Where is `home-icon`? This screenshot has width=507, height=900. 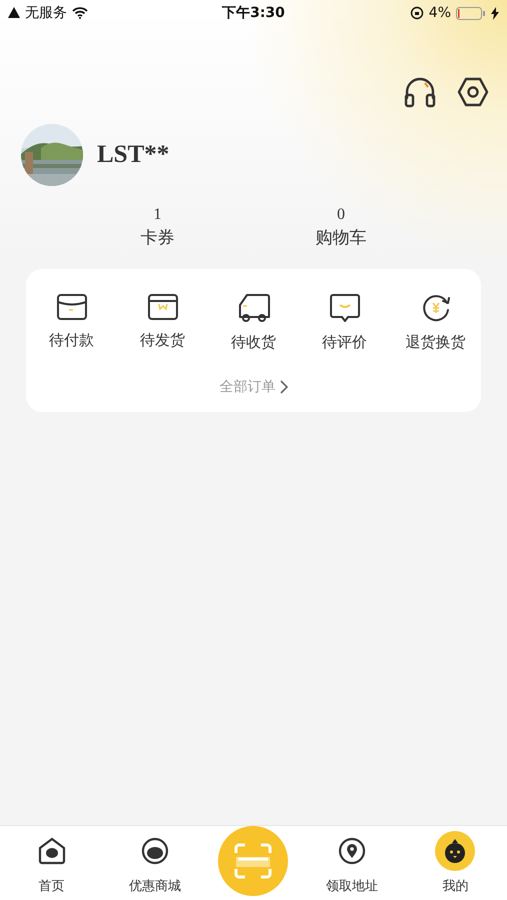
home-icon is located at coordinates (51, 851).